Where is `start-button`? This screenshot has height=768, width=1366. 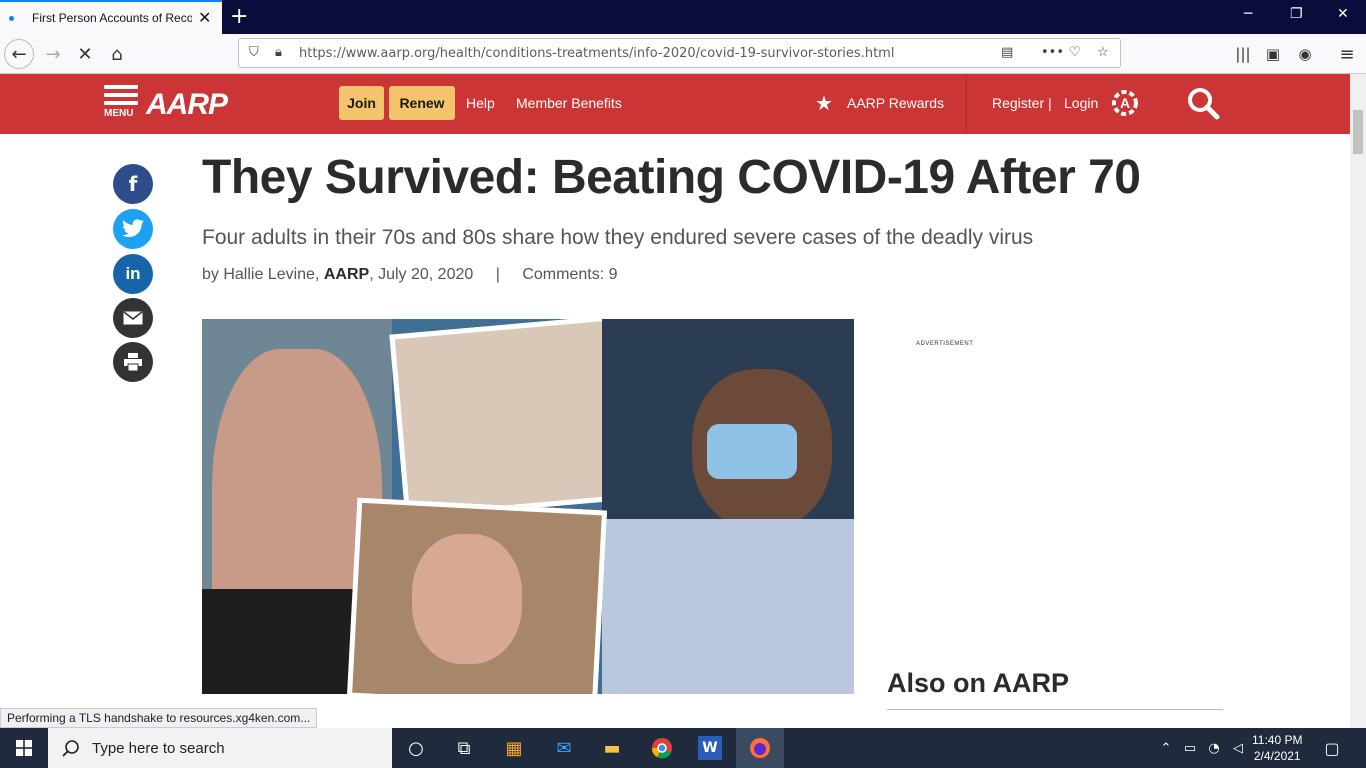 start-button is located at coordinates (24, 748).